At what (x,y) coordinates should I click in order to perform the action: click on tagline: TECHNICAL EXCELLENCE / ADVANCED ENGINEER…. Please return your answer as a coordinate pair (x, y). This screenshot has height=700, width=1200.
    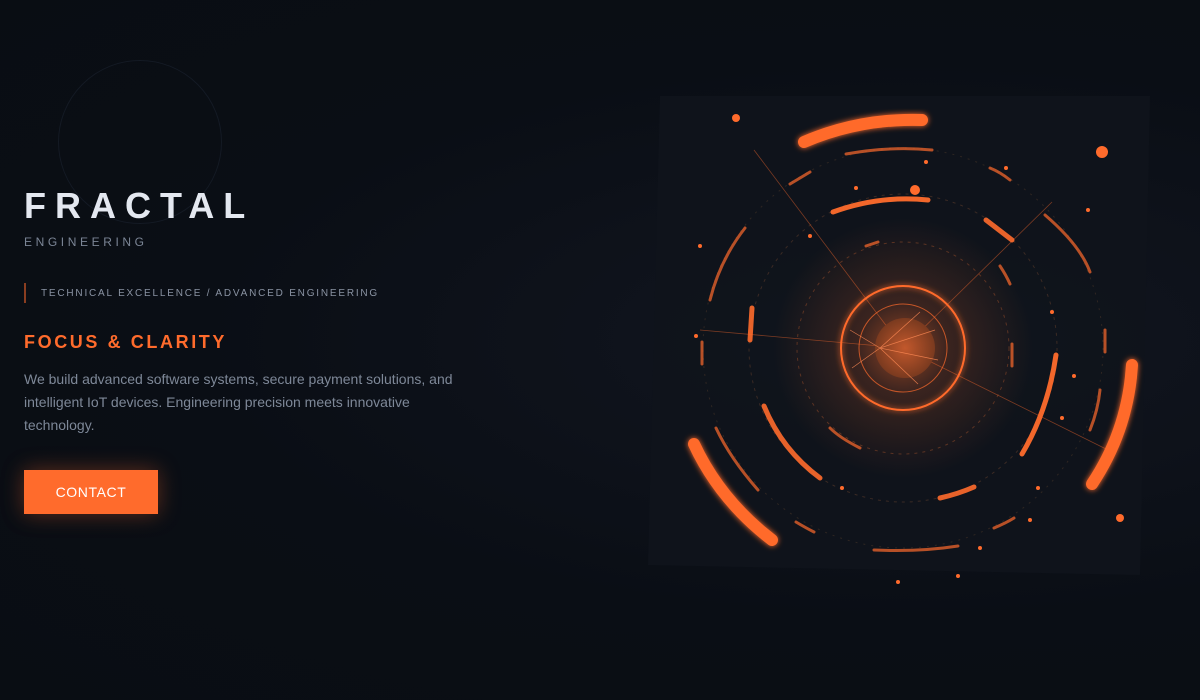
    Looking at the image, I should click on (201, 293).